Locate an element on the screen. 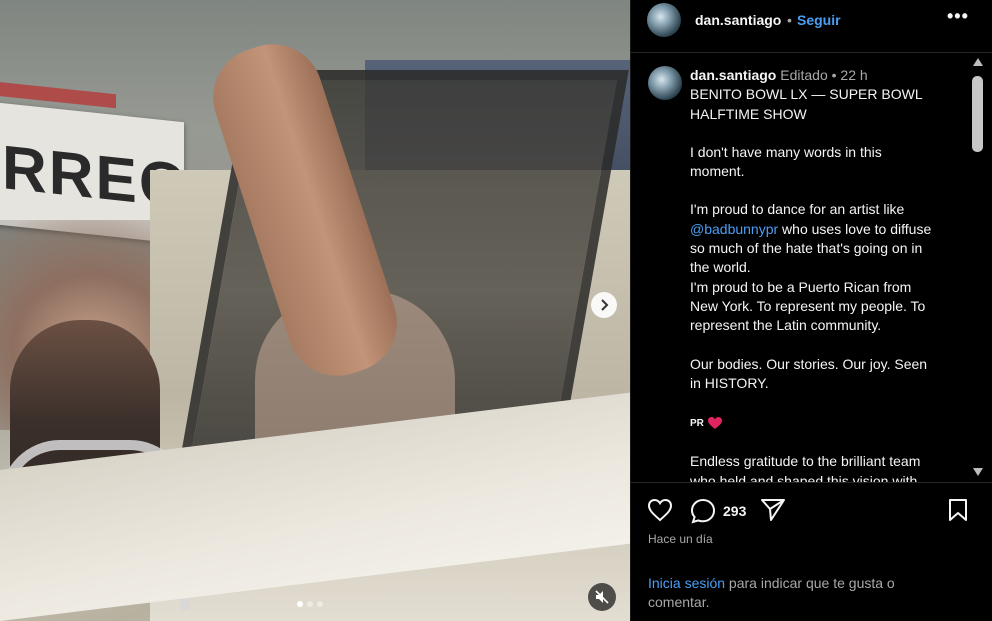  login-link: Inicia sesión is located at coordinates (686, 583).